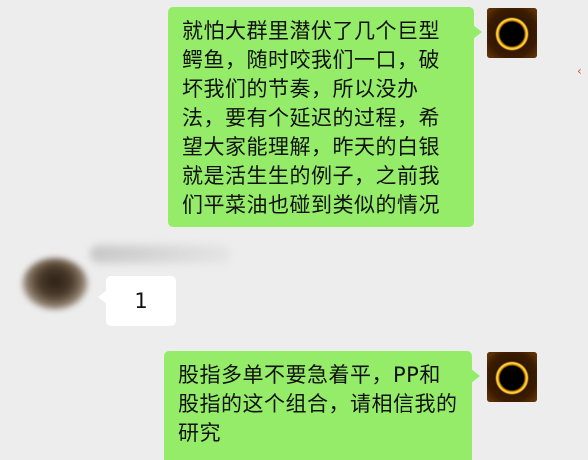 The image size is (588, 460). I want to click on edge-marker-icon: ‹, so click(579, 71).